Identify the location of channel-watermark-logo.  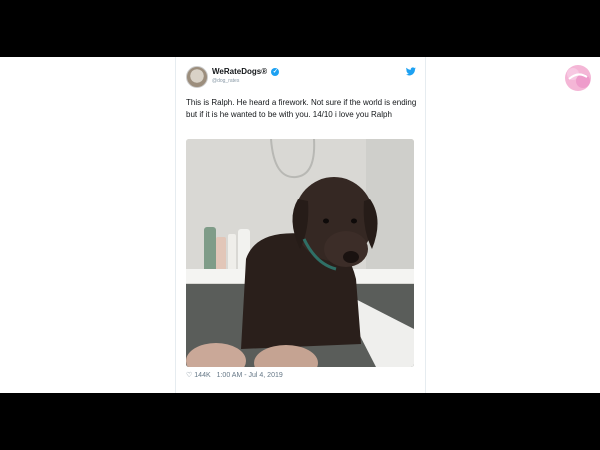
(578, 78).